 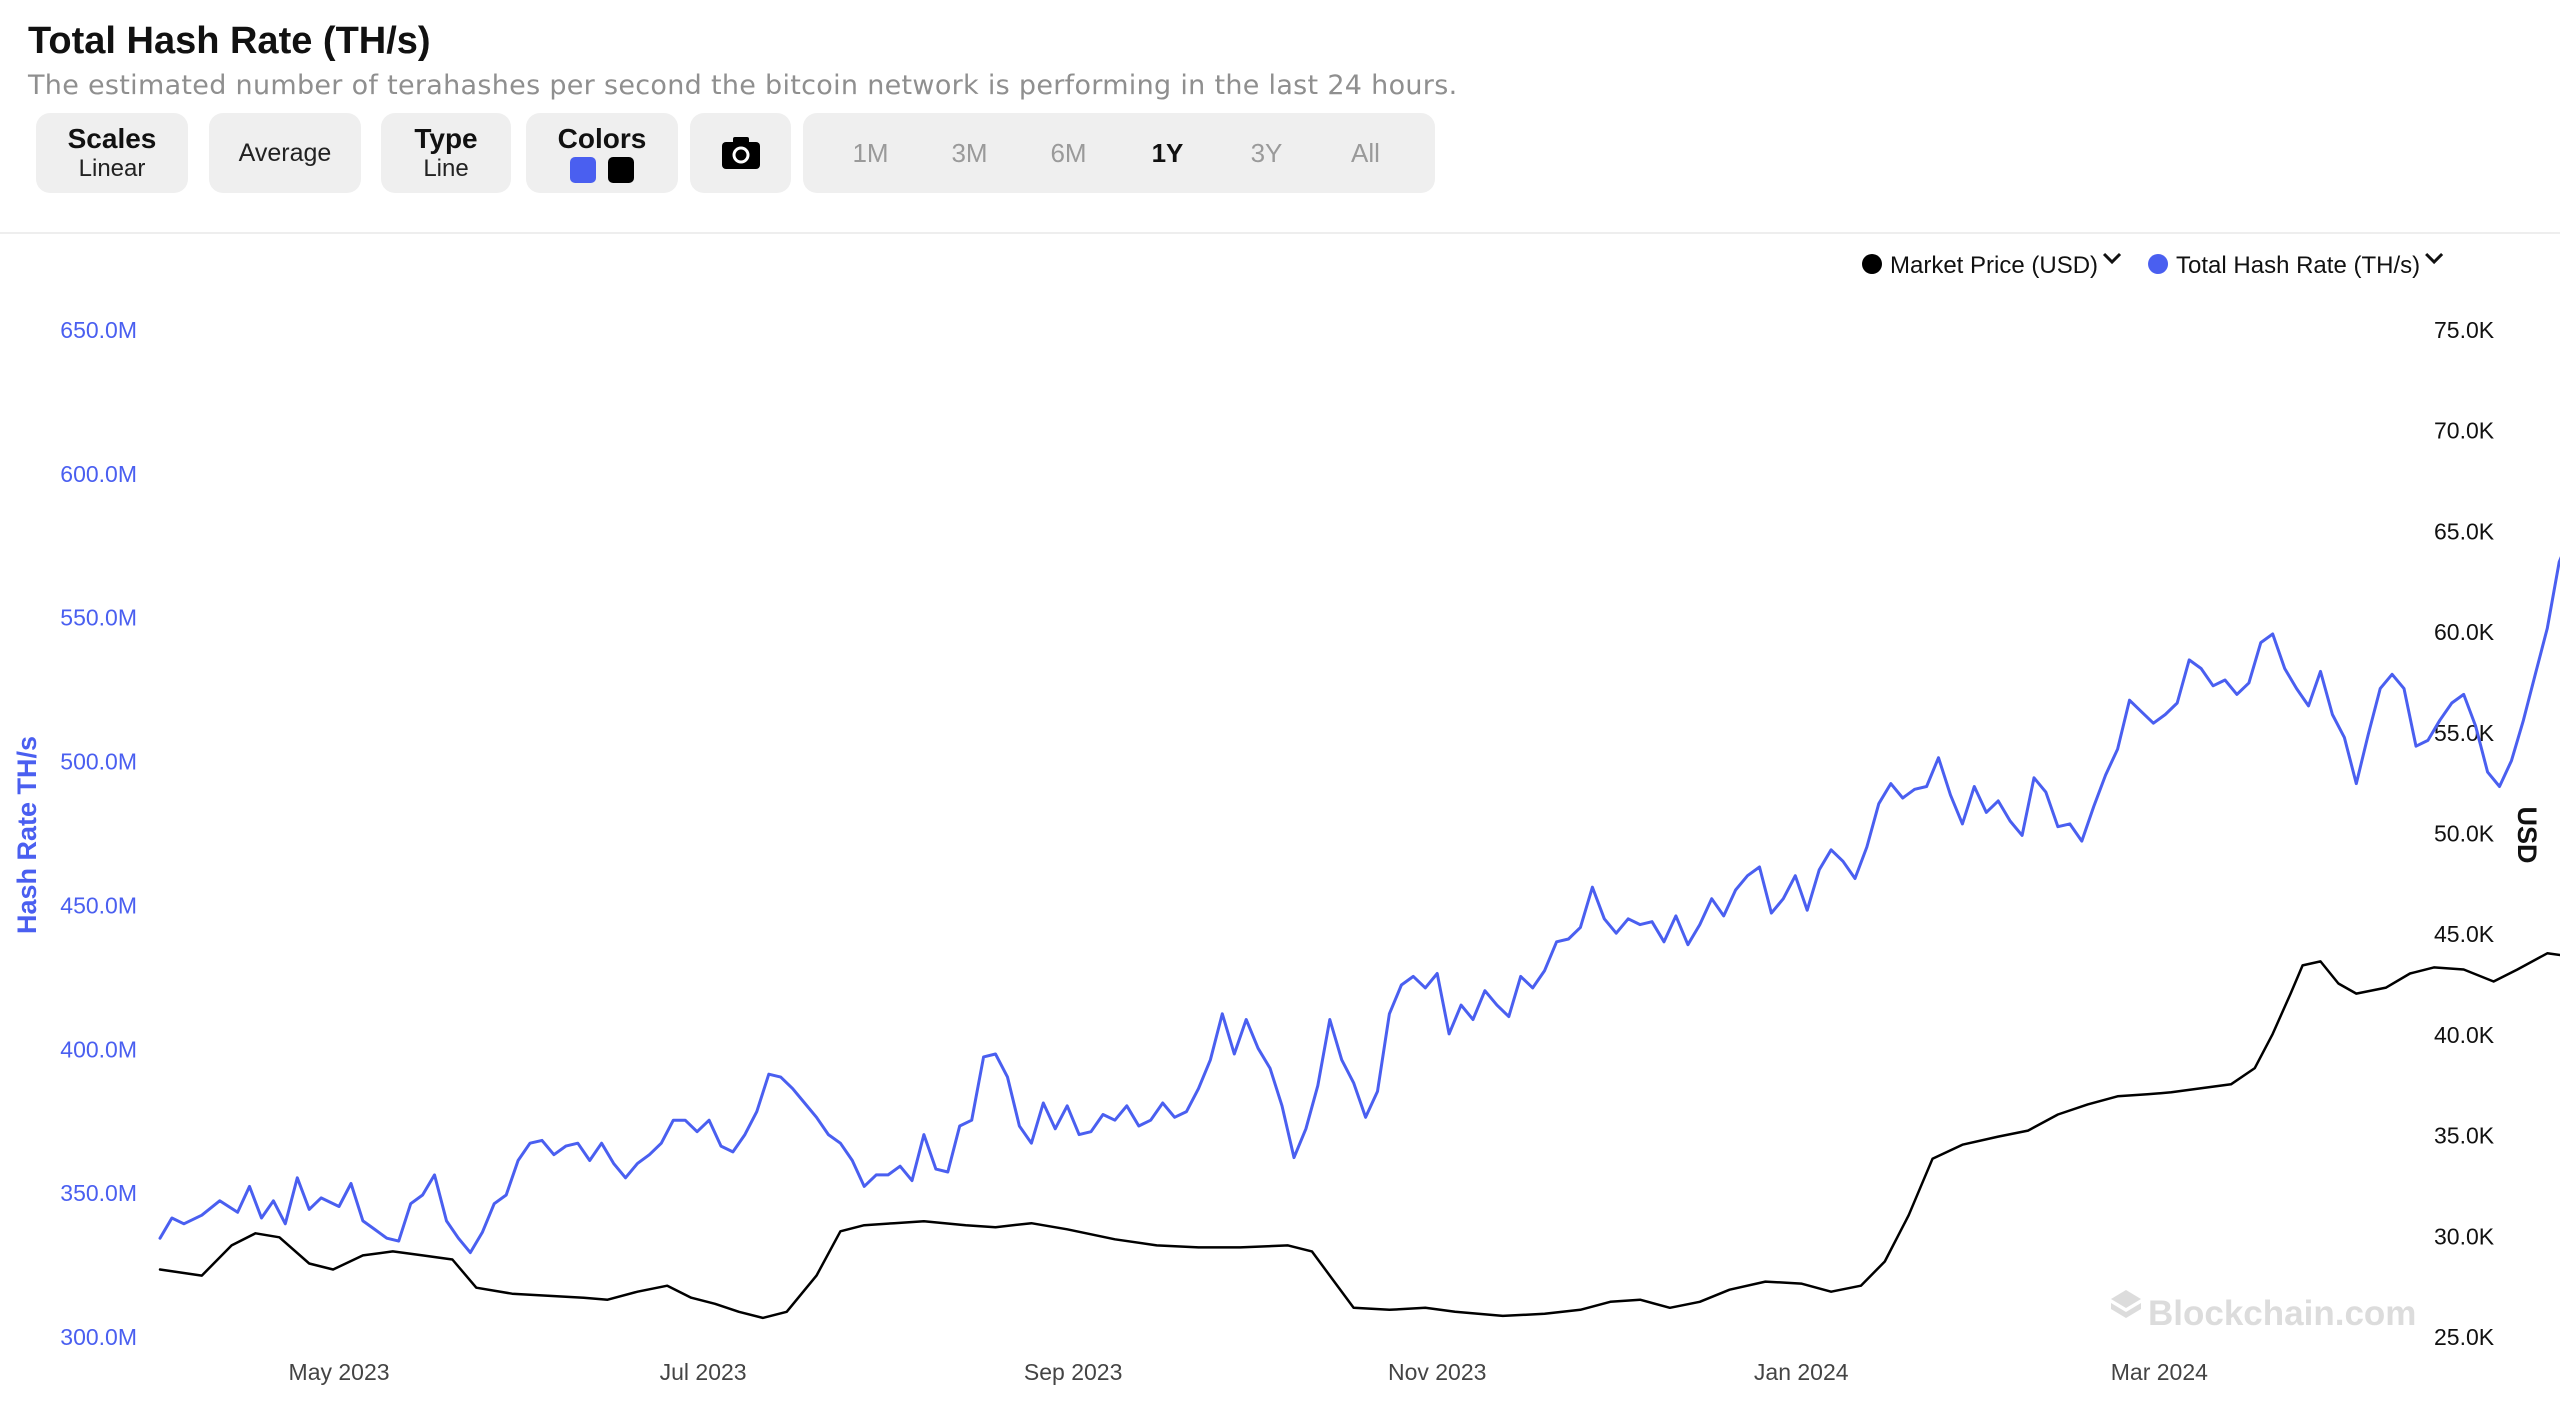 What do you see at coordinates (446, 138) in the screenshot?
I see `type-label: Type` at bounding box center [446, 138].